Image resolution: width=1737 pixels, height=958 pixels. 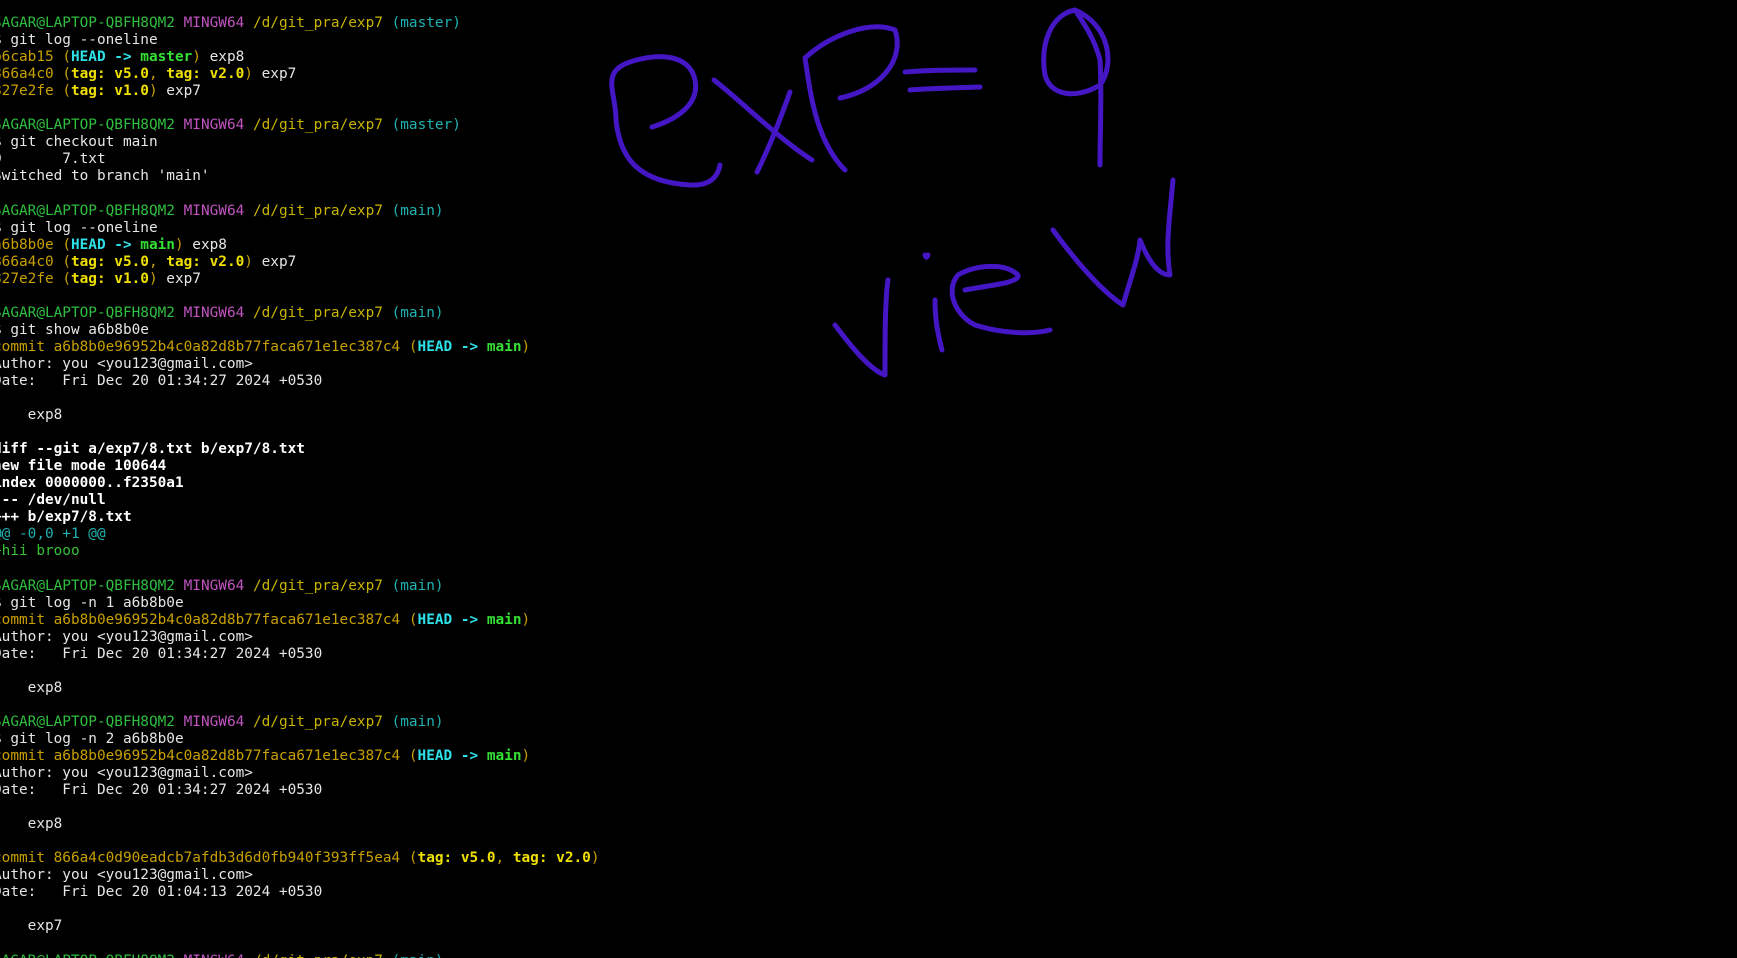 I want to click on terminal-line: a6b8b0e (HEAD -> main) exp8, so click(x=868, y=245).